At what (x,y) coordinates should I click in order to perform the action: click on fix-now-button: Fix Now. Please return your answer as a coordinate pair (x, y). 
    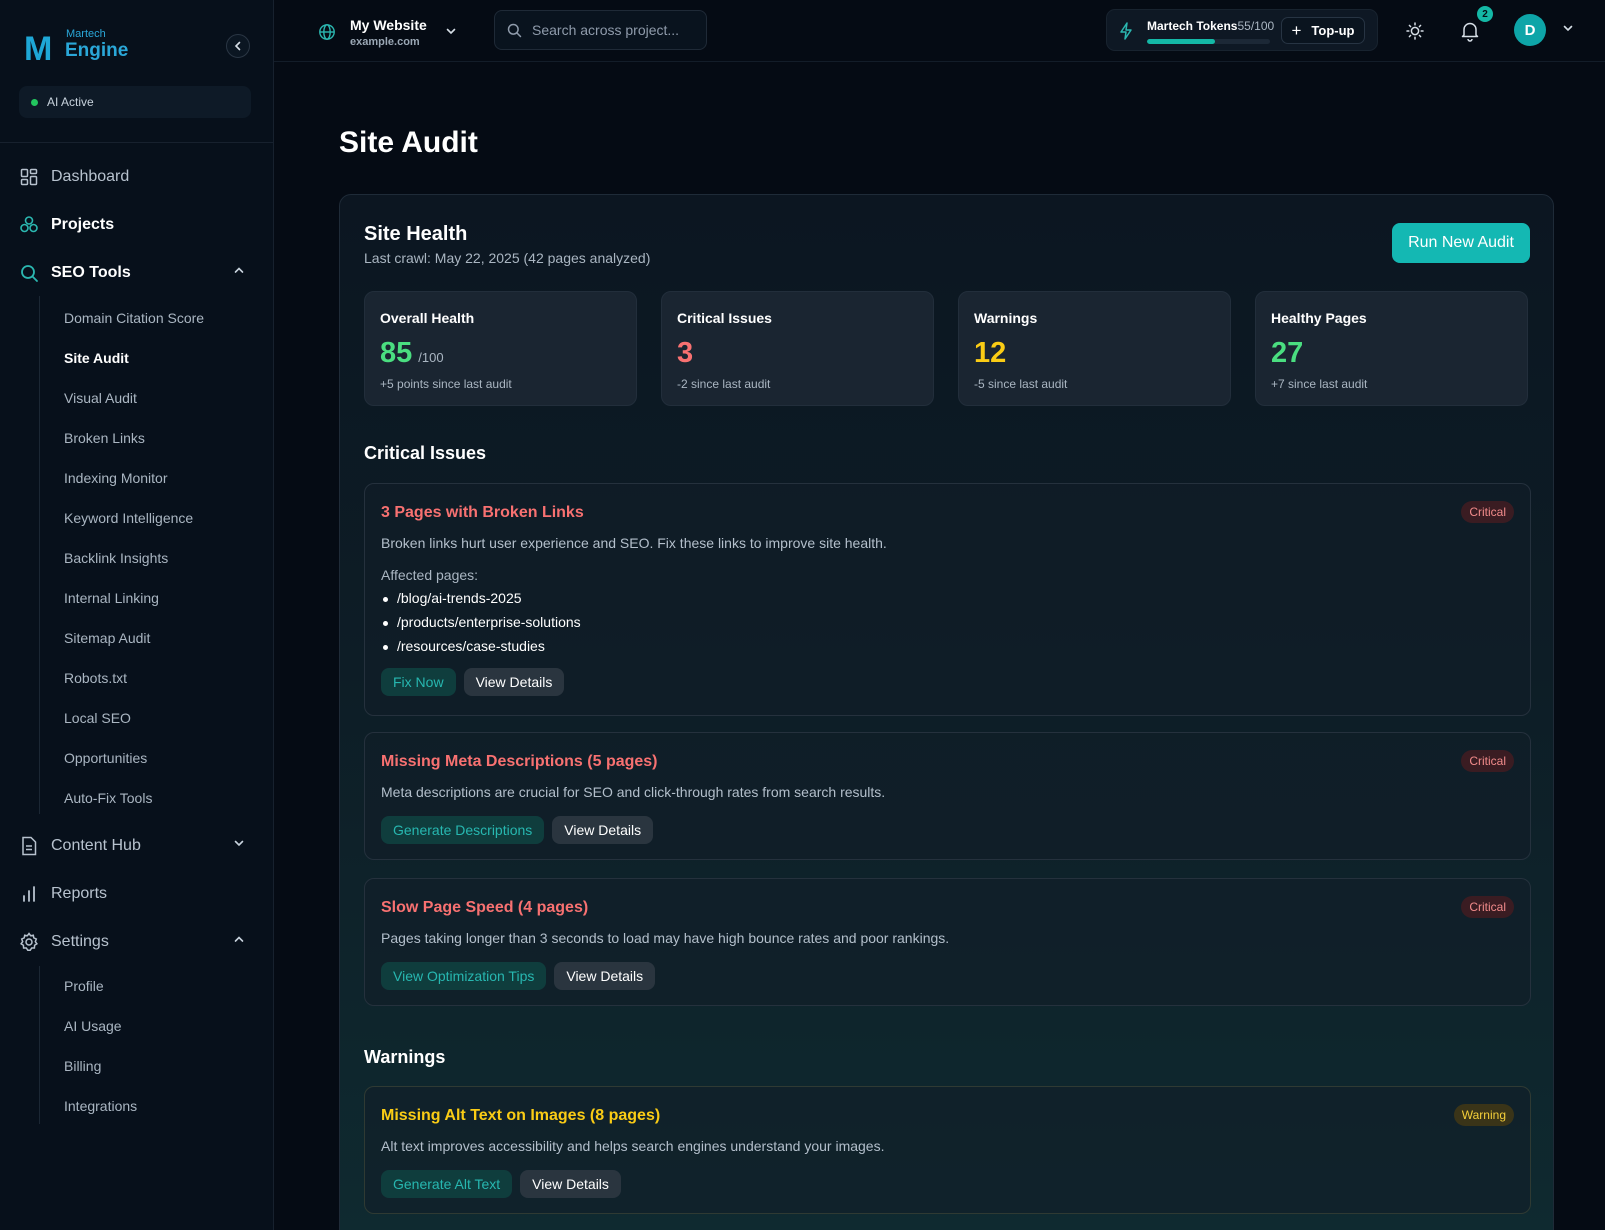
    Looking at the image, I should click on (418, 682).